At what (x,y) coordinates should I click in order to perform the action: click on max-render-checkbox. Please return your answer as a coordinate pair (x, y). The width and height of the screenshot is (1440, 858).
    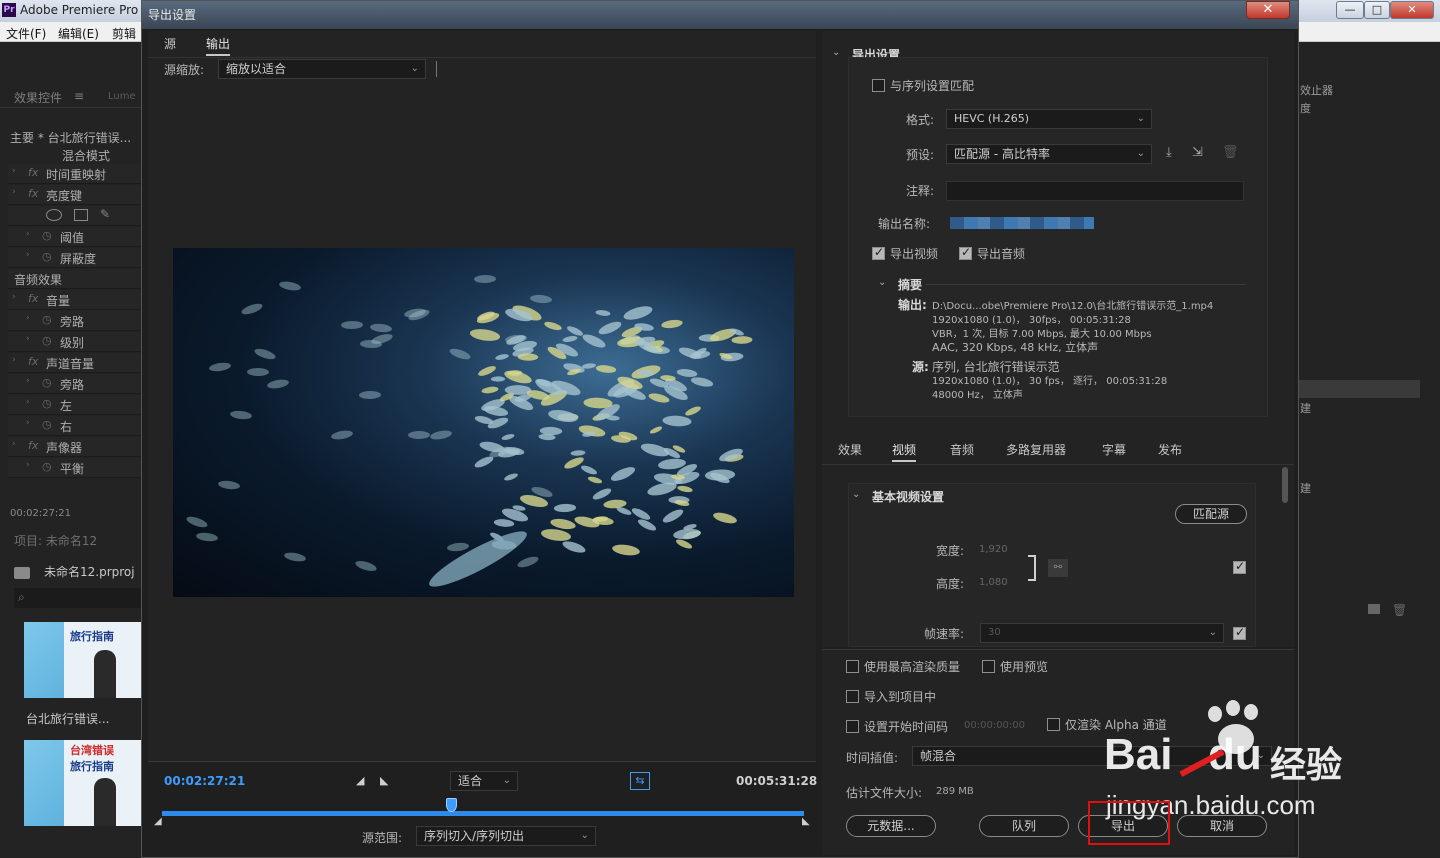
    Looking at the image, I should click on (852, 666).